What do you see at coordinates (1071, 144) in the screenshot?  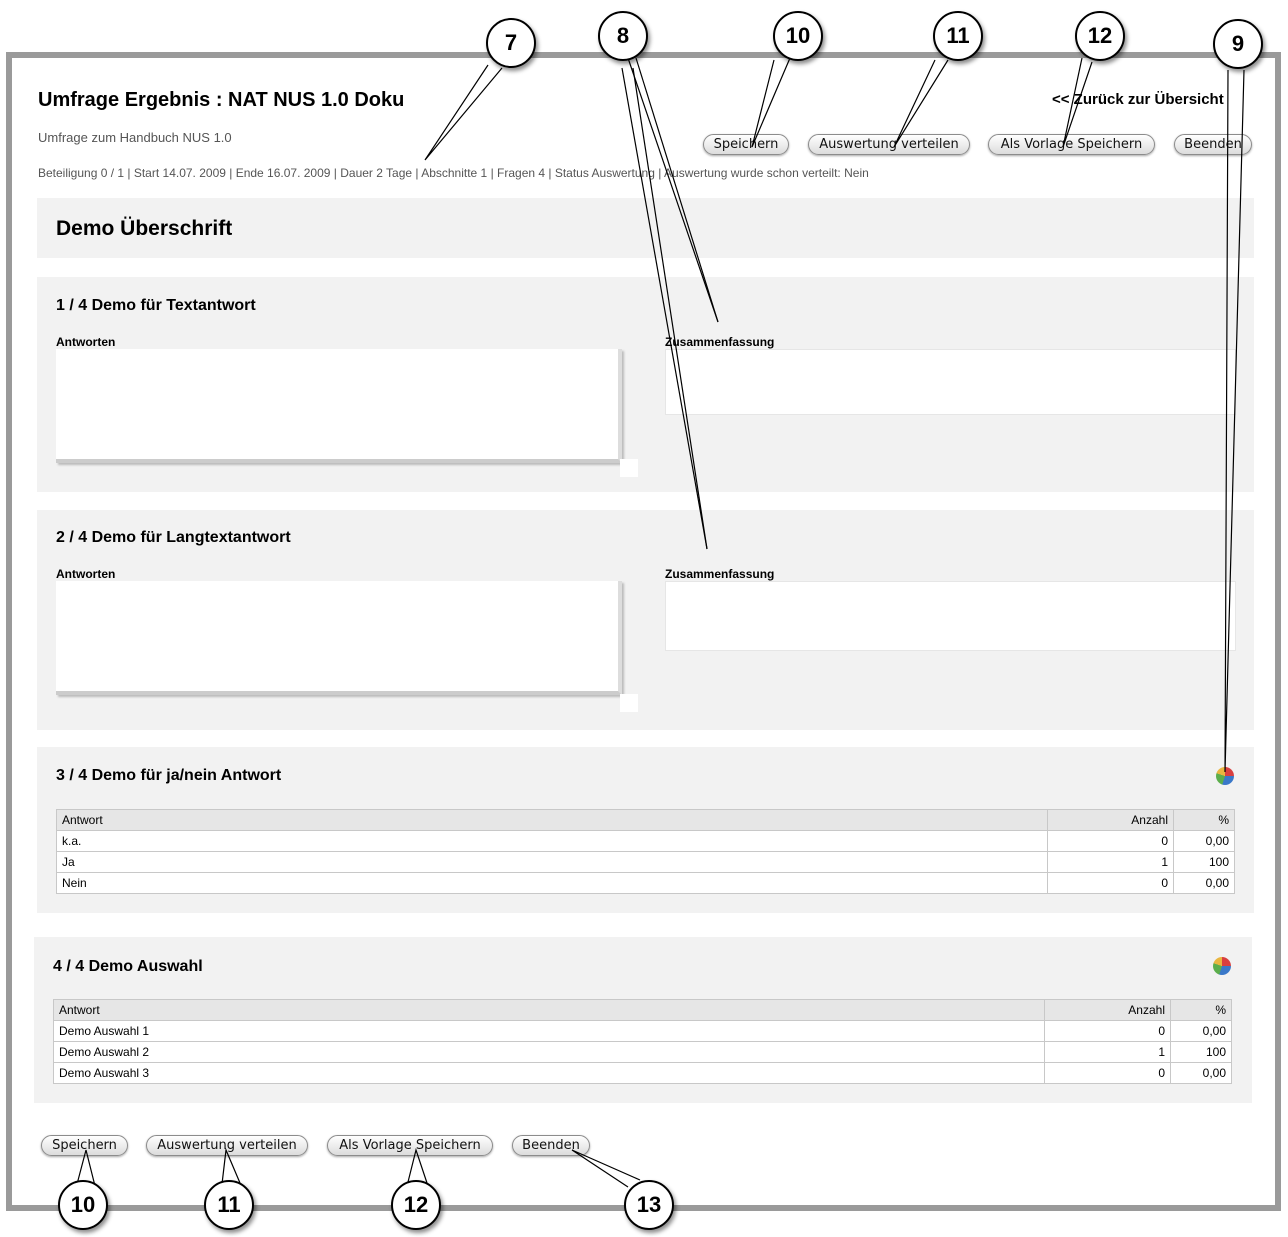 I see `save-as-template-button-top: Als Vorlage Speichern` at bounding box center [1071, 144].